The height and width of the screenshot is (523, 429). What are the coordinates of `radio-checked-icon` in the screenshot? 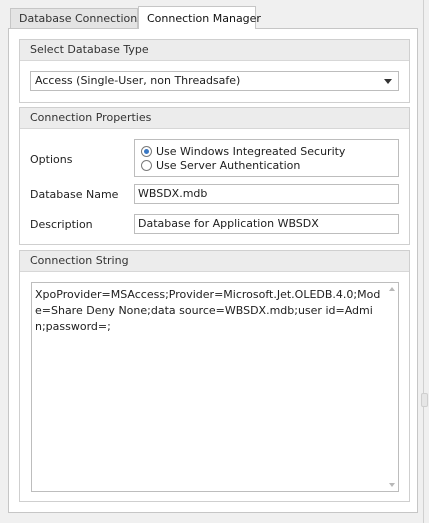 It's located at (146, 151).